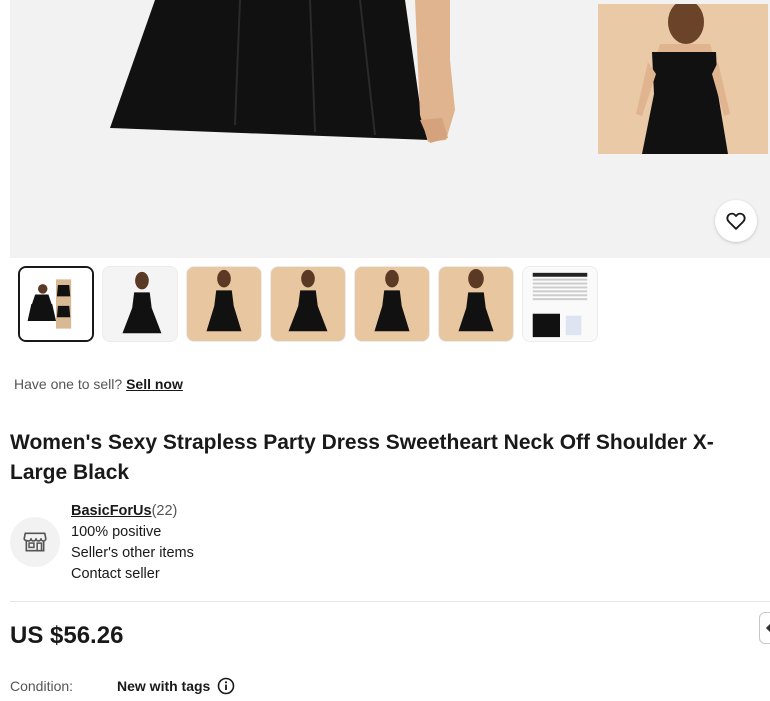 The image size is (770, 701). I want to click on info-icon, so click(226, 686).